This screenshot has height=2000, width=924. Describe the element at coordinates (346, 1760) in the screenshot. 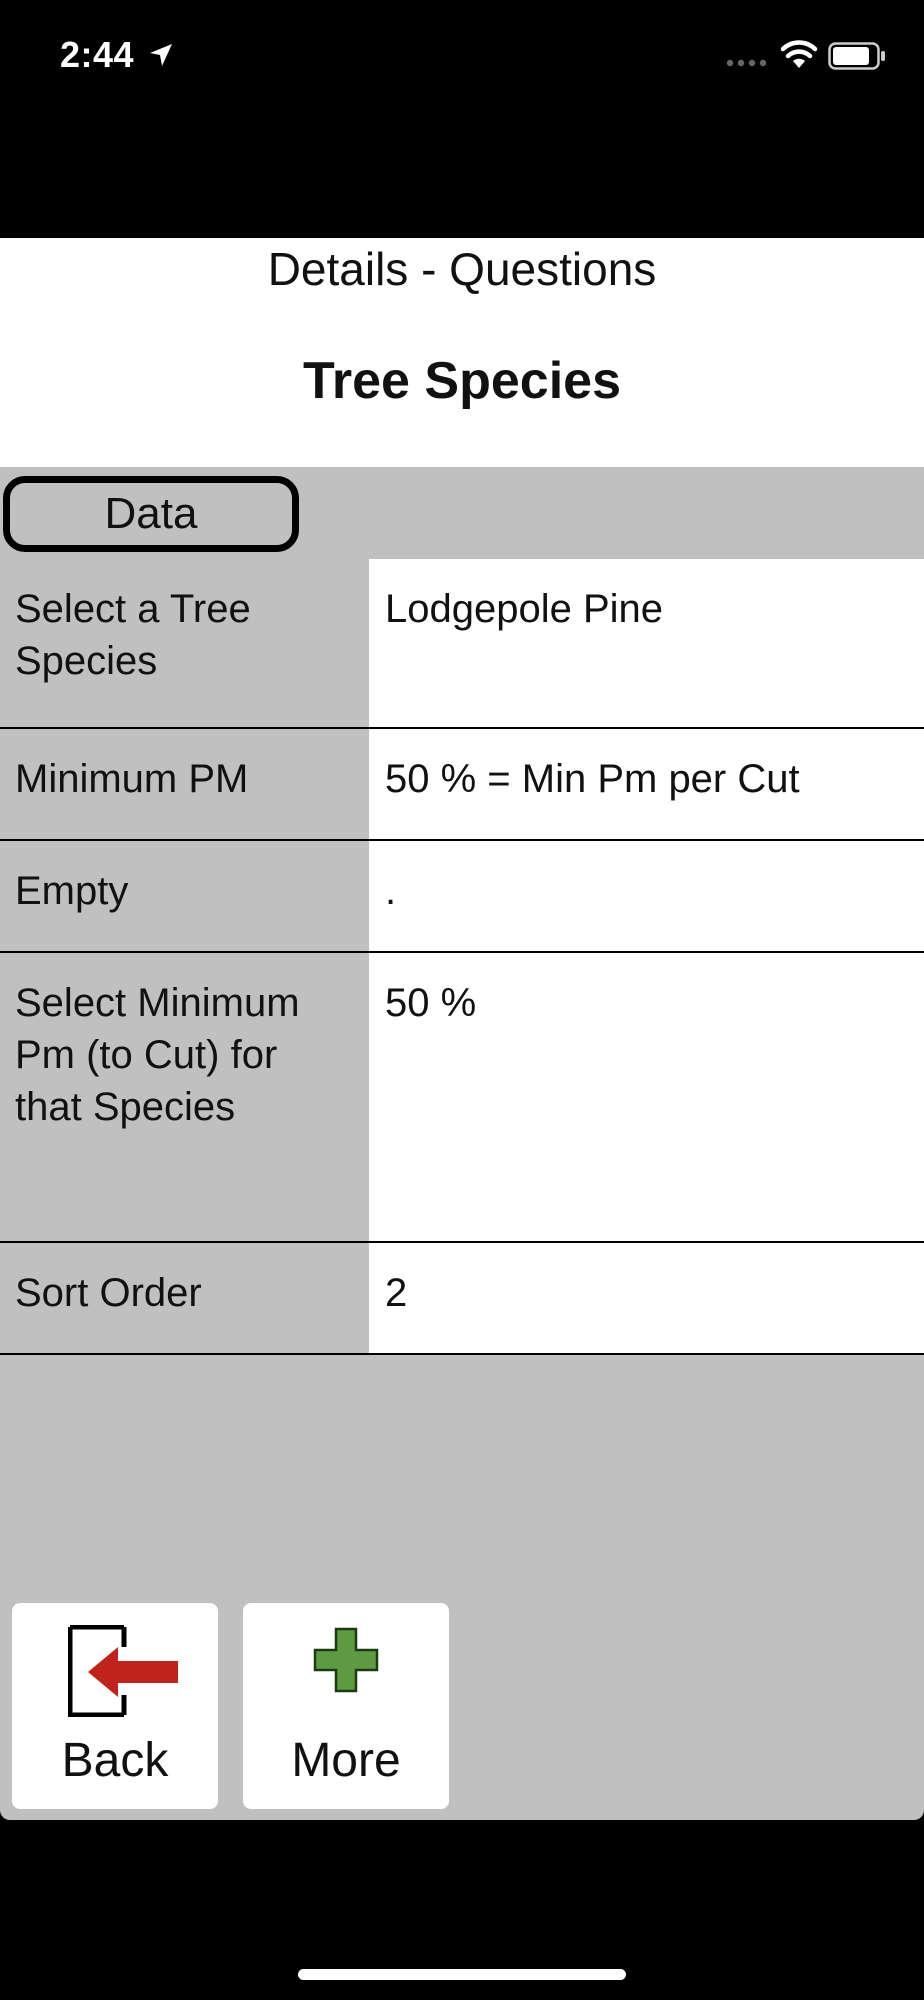

I see `more-label: More` at that location.